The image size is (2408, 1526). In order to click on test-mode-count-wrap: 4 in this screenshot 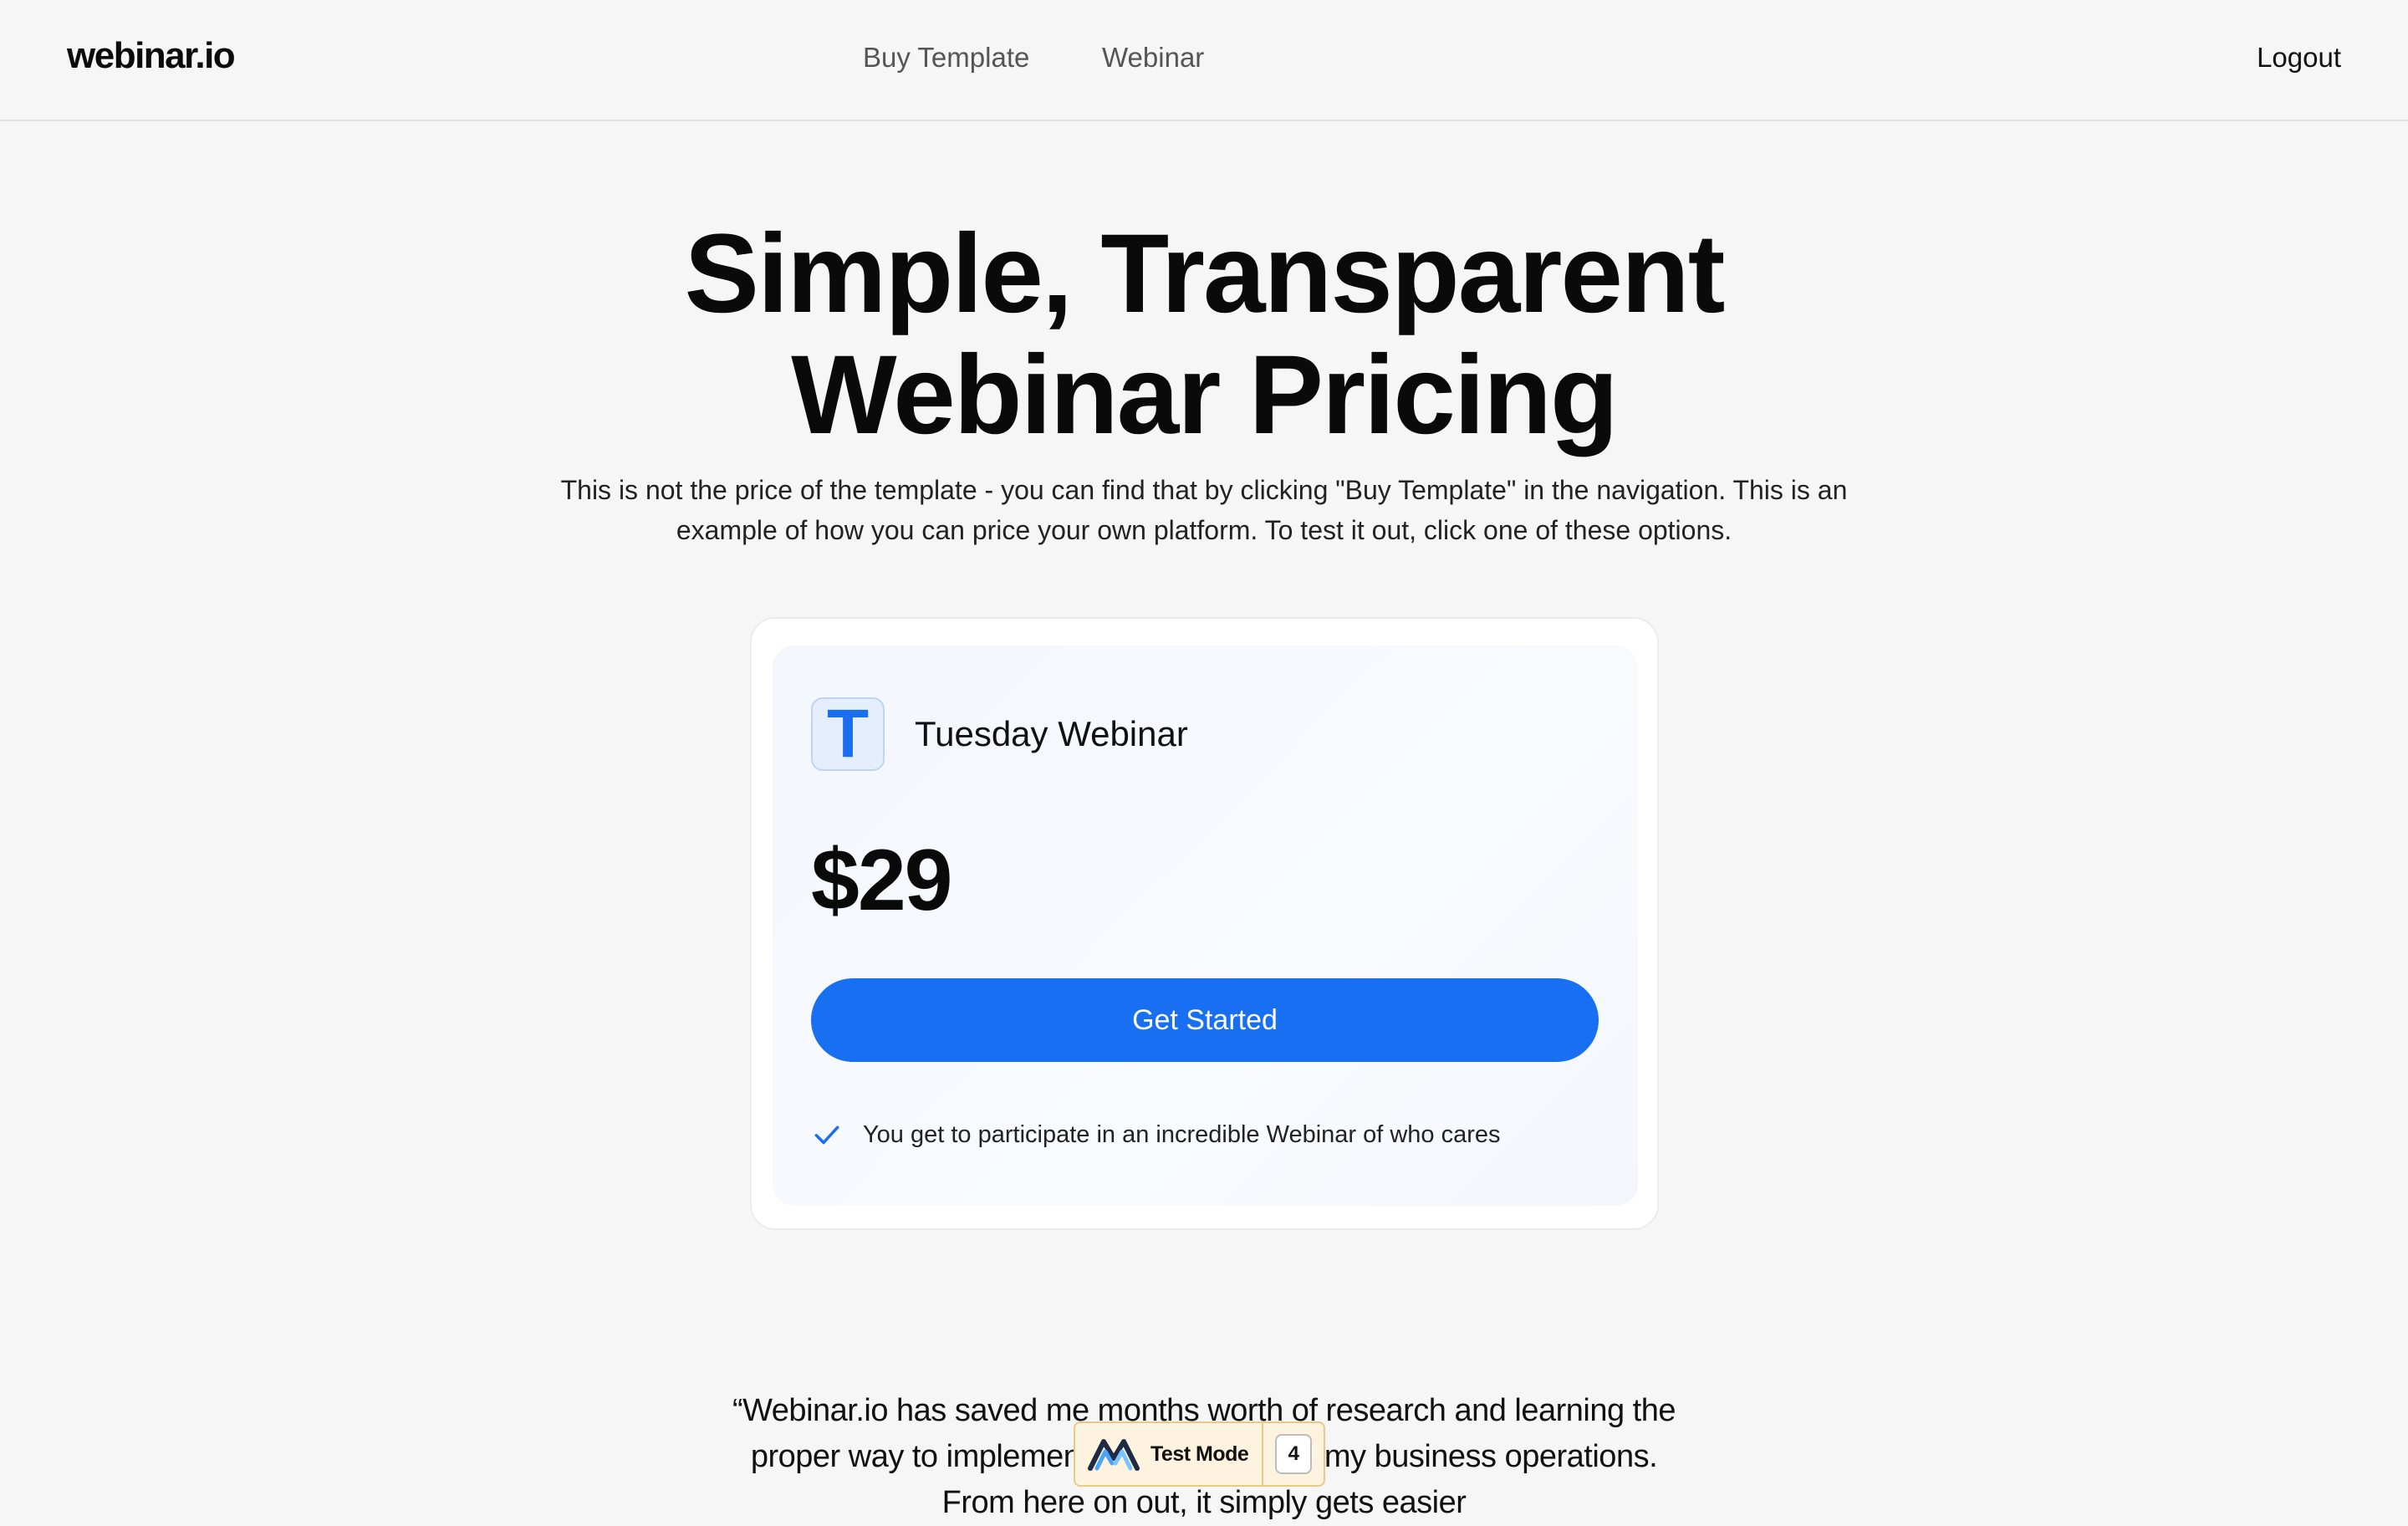, I will do `click(1293, 1454)`.